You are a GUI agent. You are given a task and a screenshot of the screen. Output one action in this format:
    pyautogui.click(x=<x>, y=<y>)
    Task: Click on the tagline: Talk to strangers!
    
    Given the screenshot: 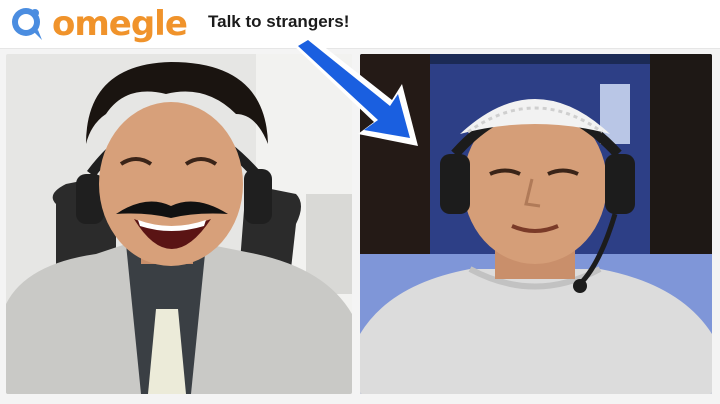 What is the action you would take?
    pyautogui.click(x=279, y=21)
    